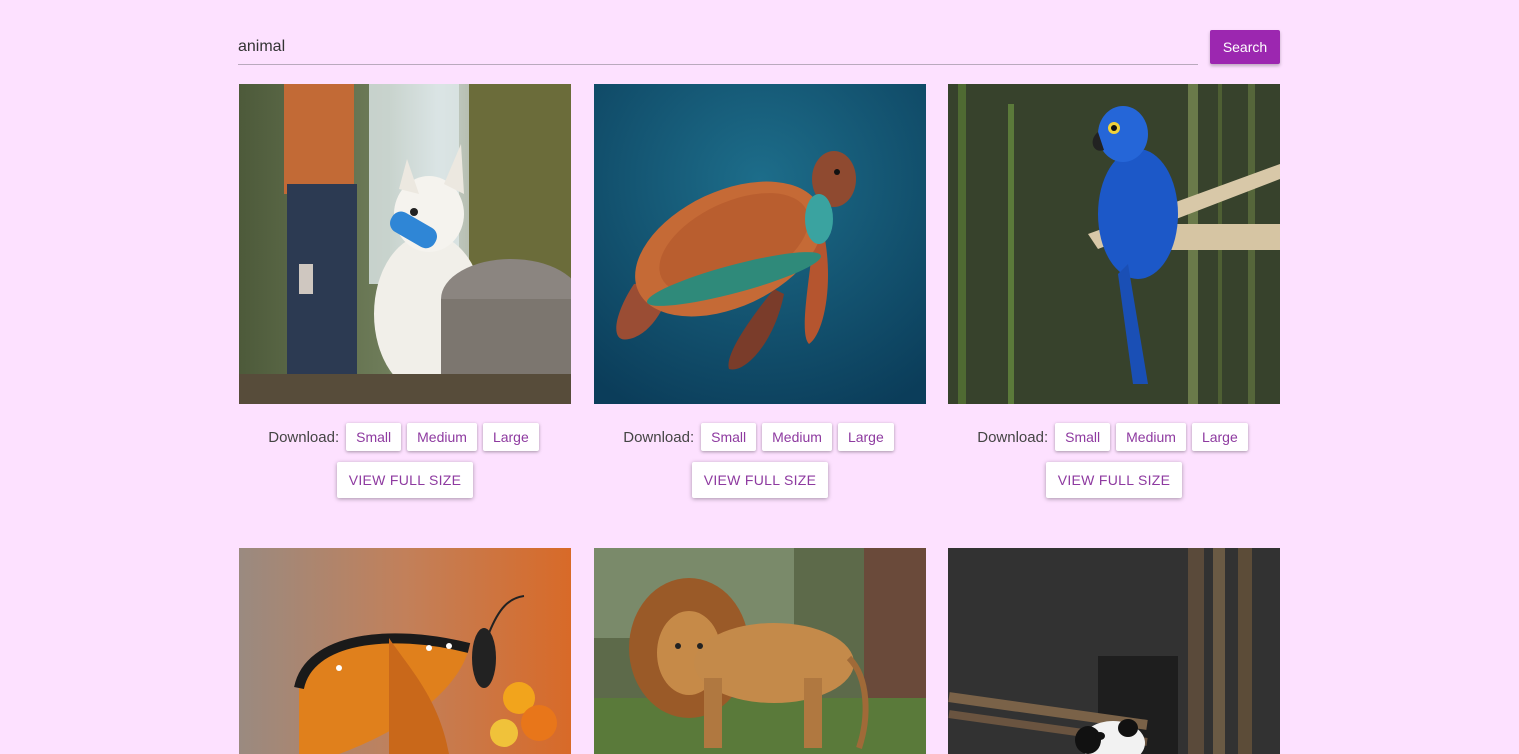 The image size is (1519, 754). I want to click on lion-photo, so click(760, 651).